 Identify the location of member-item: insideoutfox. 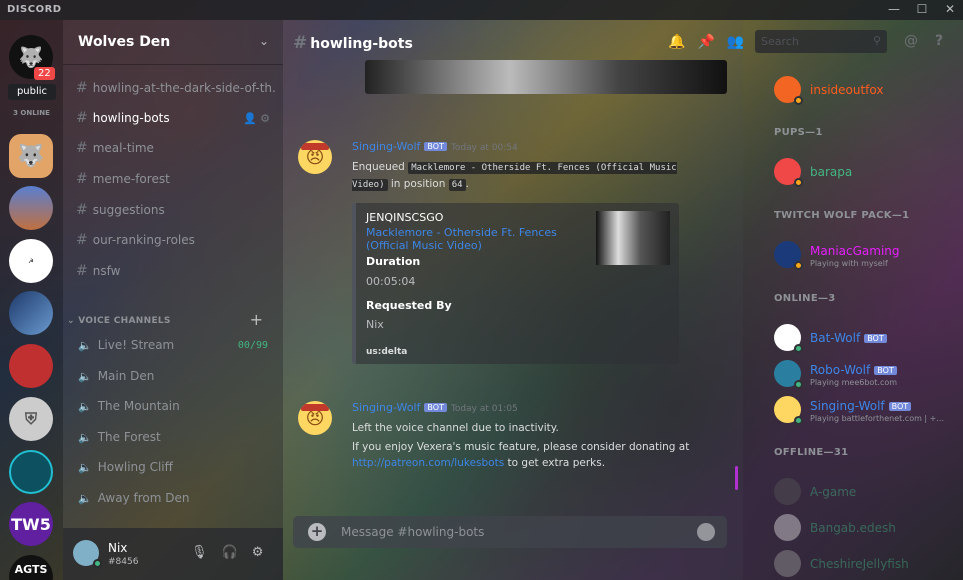
(868, 91).